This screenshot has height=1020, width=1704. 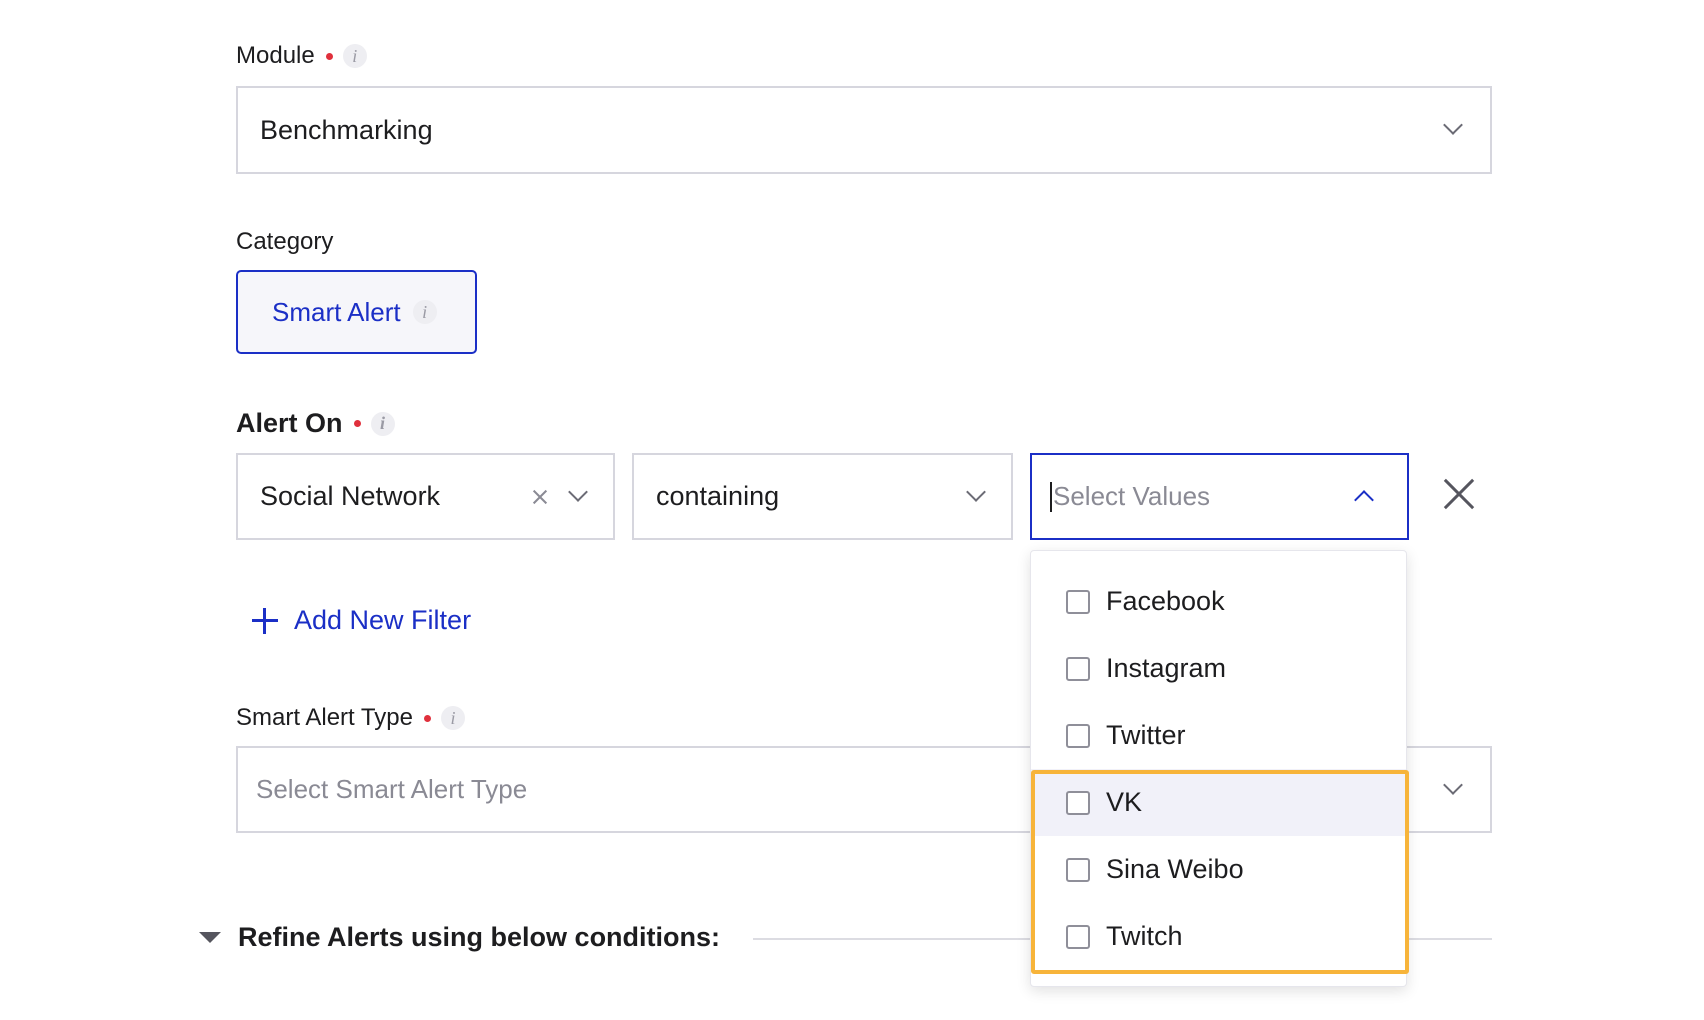 I want to click on dropdown-option-twitter: Twitter, so click(x=1218, y=735).